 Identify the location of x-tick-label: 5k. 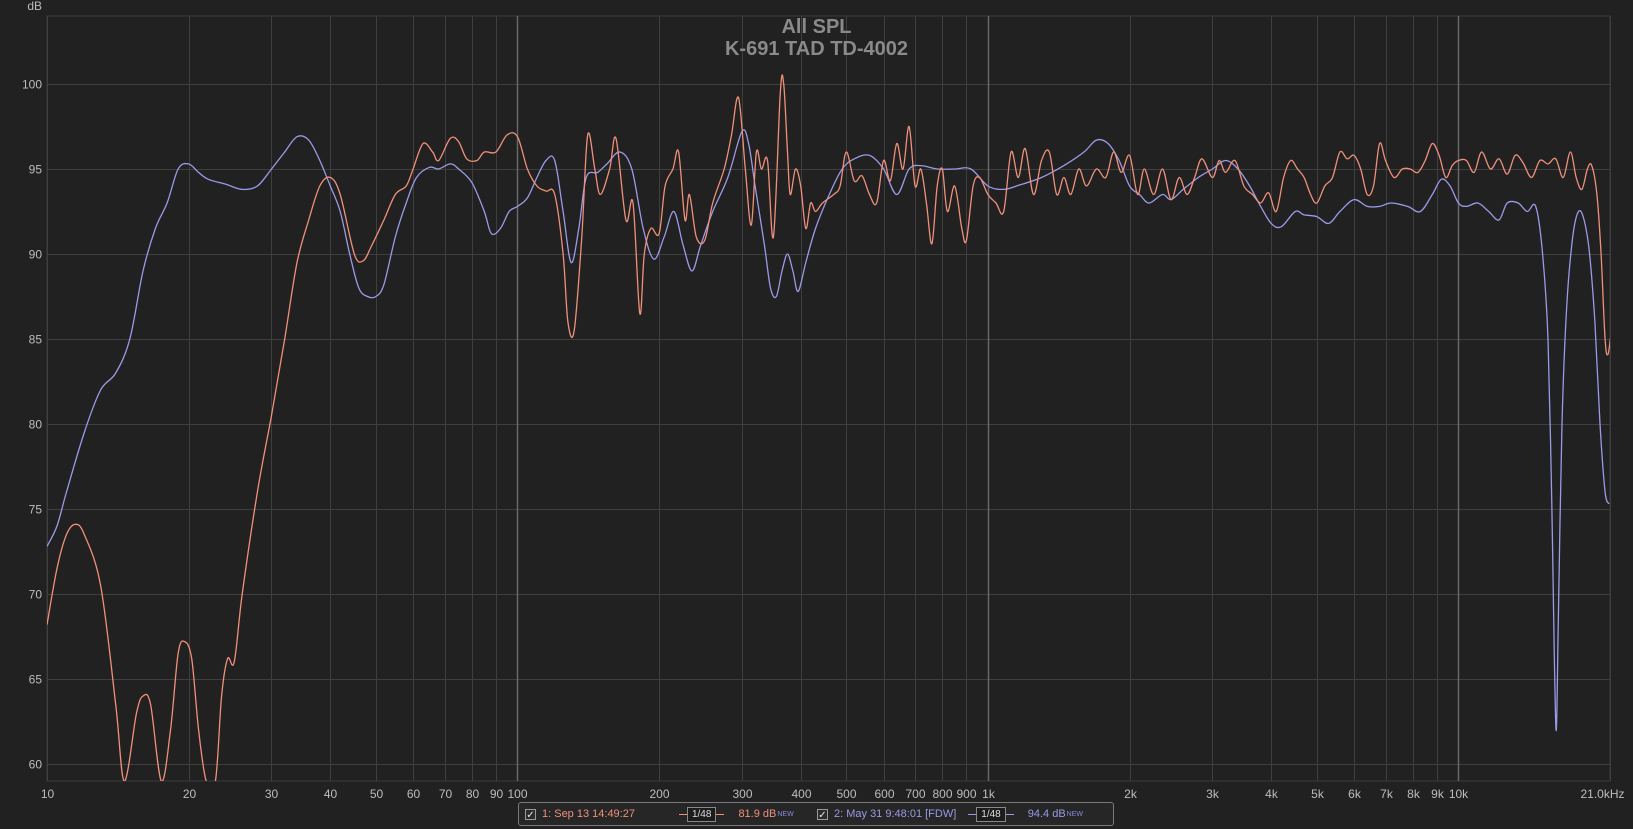
(1318, 794).